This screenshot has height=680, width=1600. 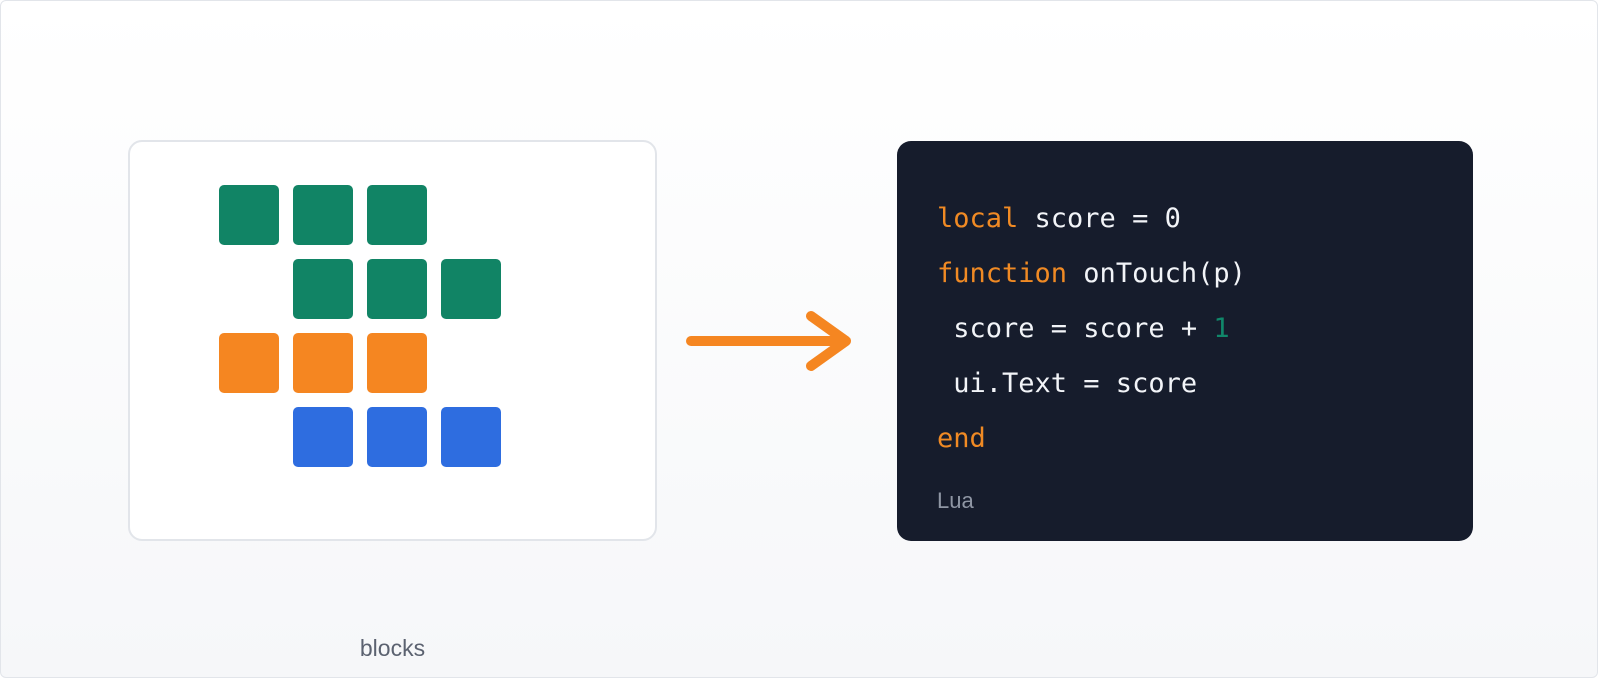 What do you see at coordinates (1221, 328) in the screenshot?
I see `code-number: 1` at bounding box center [1221, 328].